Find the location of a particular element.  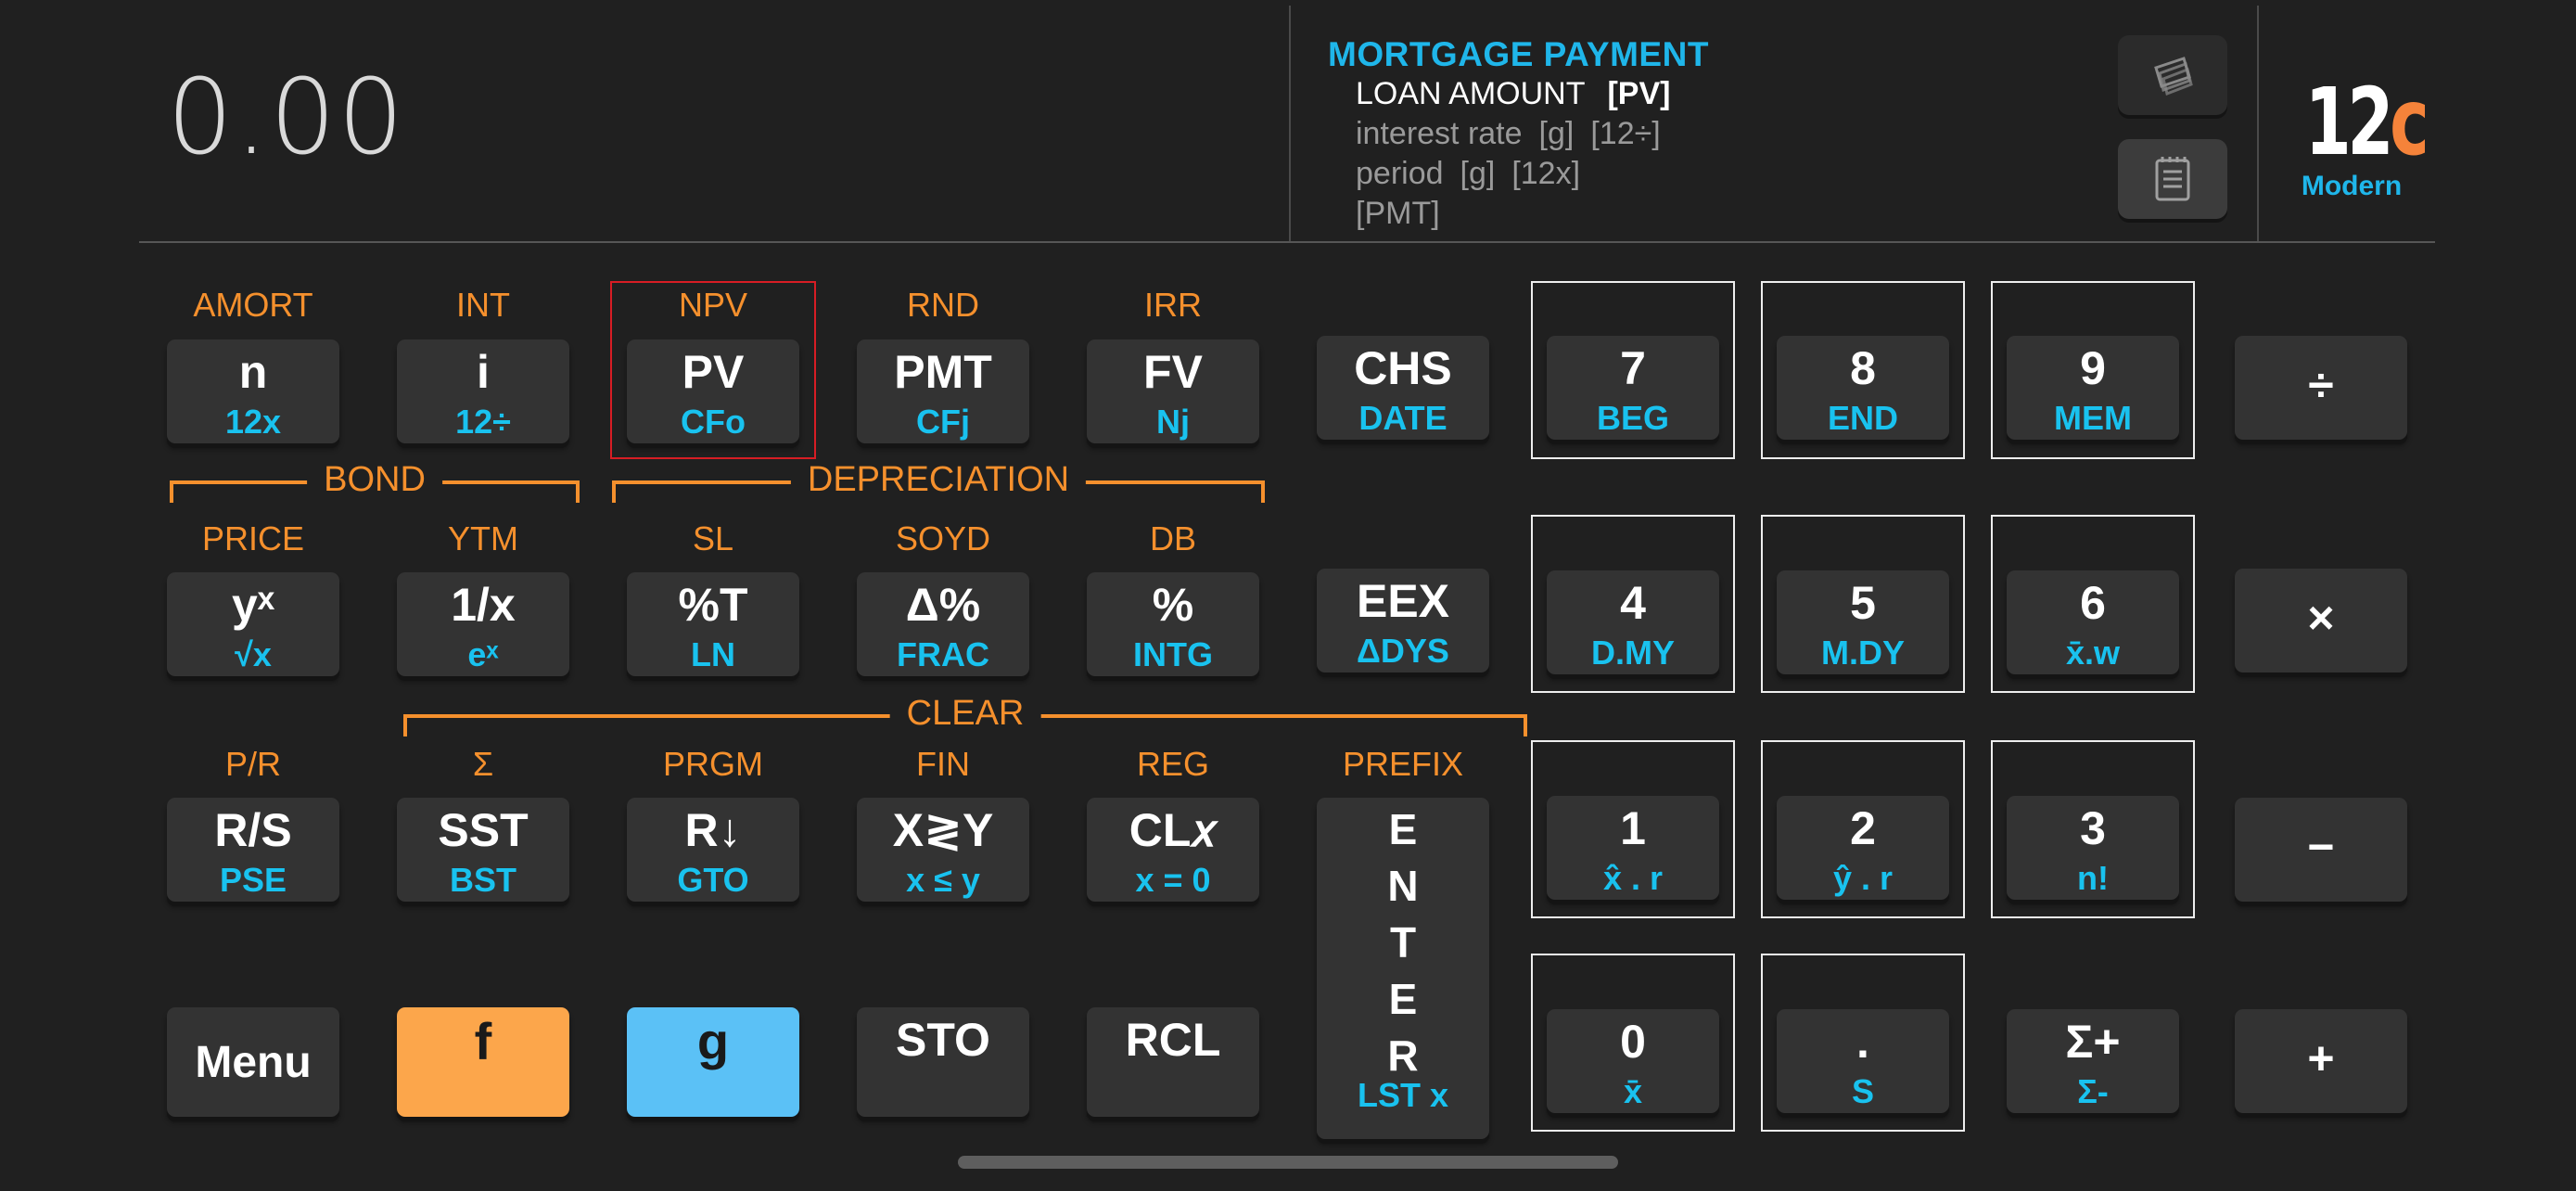

lcd-display: 0.00 is located at coordinates (286, 118).